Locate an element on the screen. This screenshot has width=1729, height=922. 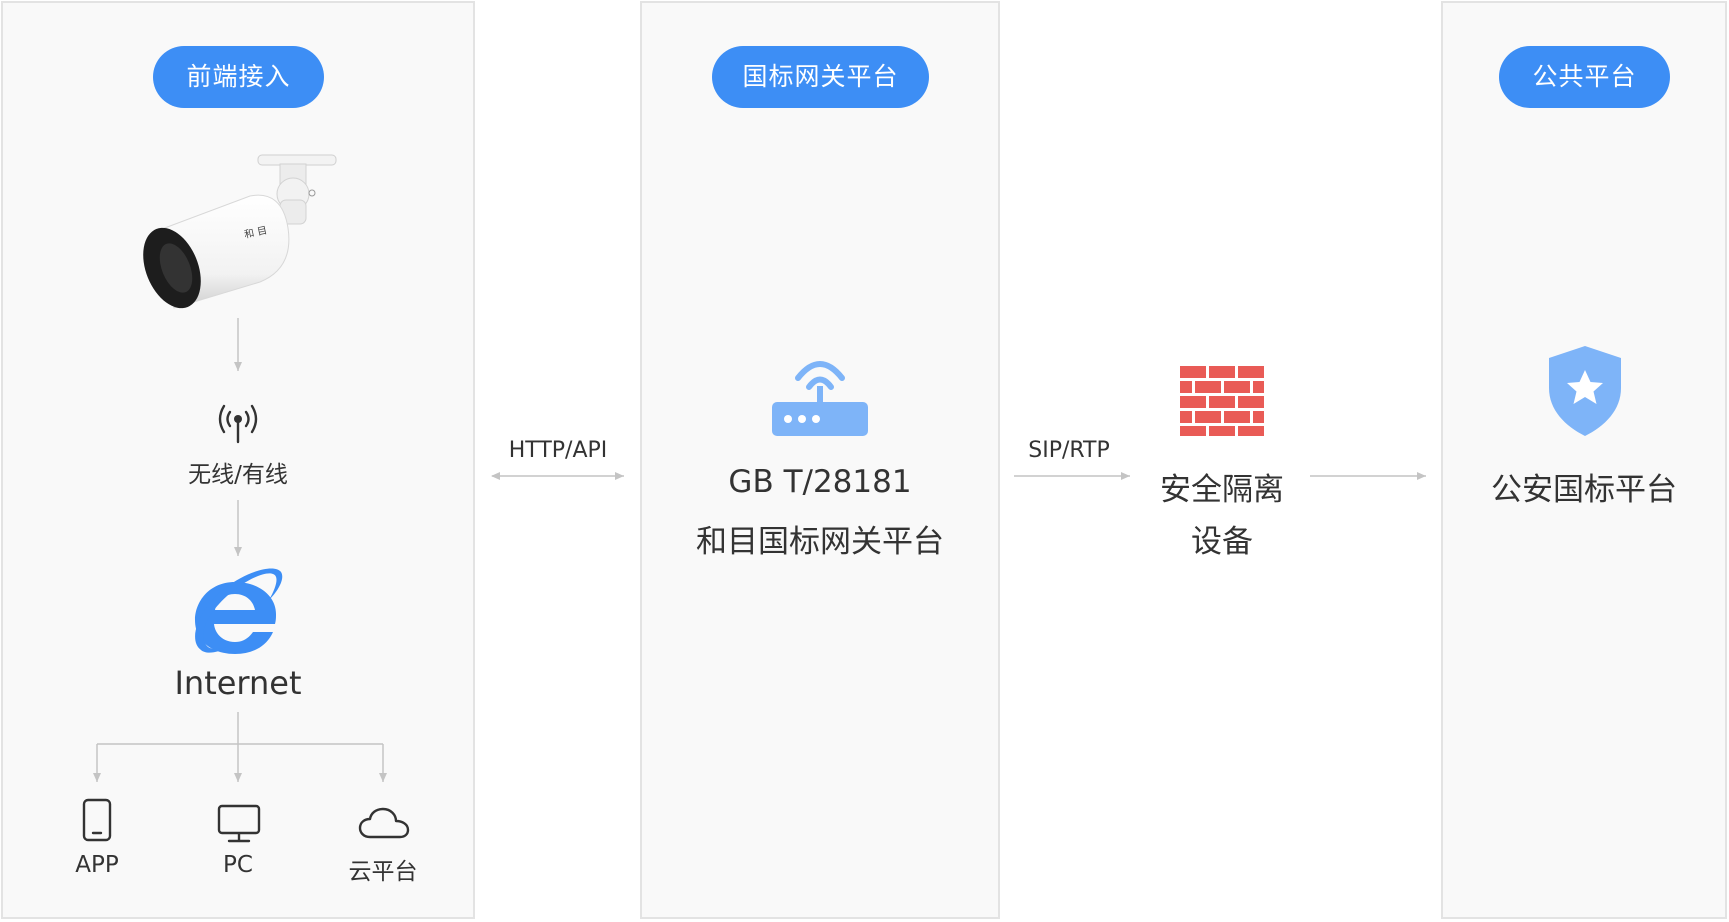
isolation-label-line1: 安全隔离 is located at coordinates (1222, 490).